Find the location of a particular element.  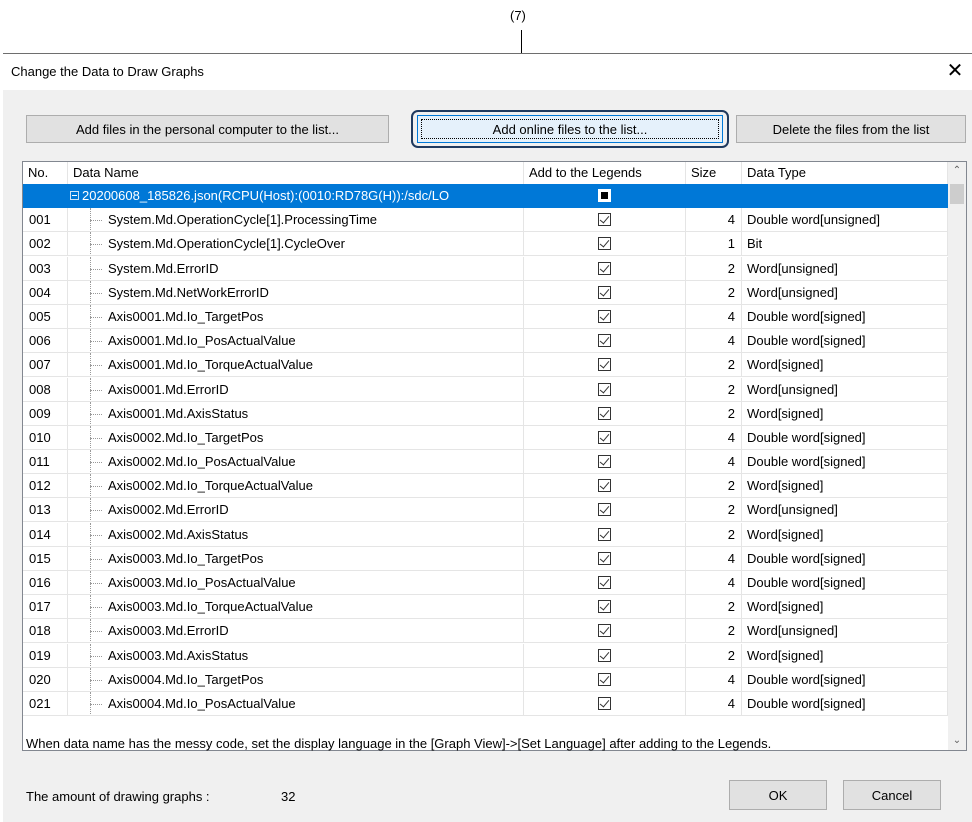

cell-data-type: Bit is located at coordinates (845, 244).